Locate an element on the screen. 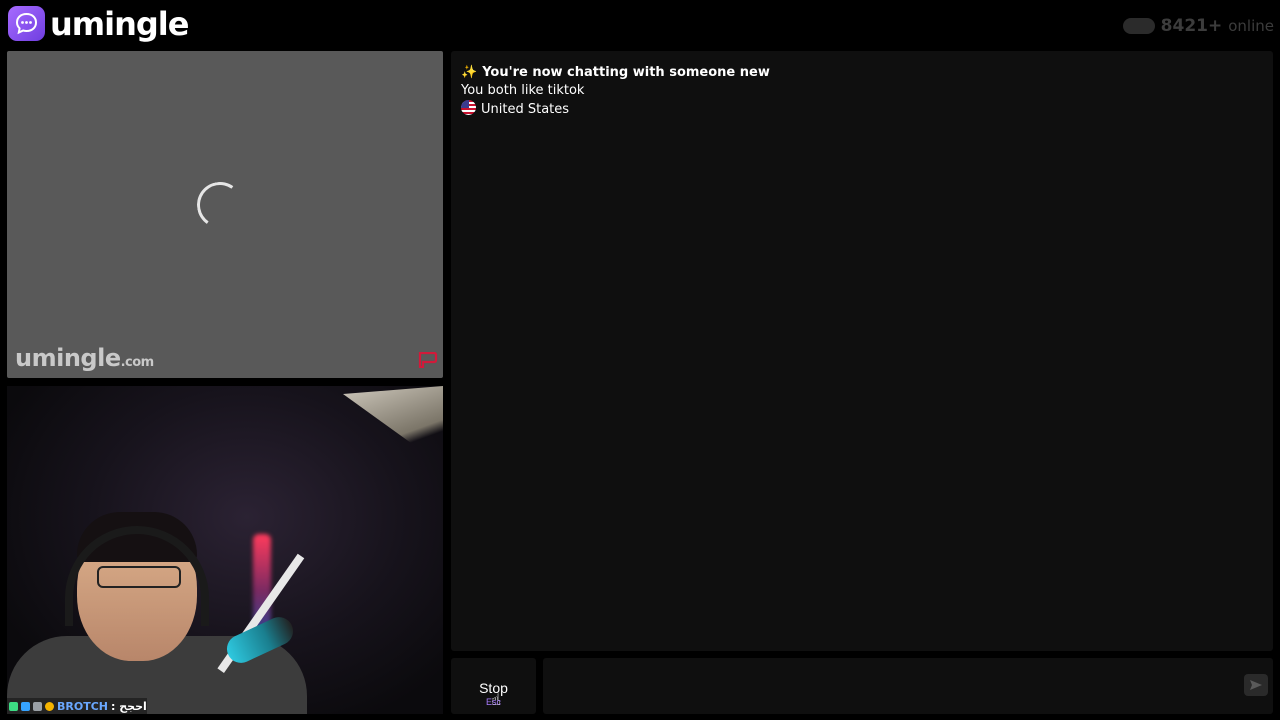 This screenshot has height=720, width=1280. watermark-domain: .com is located at coordinates (137, 362).